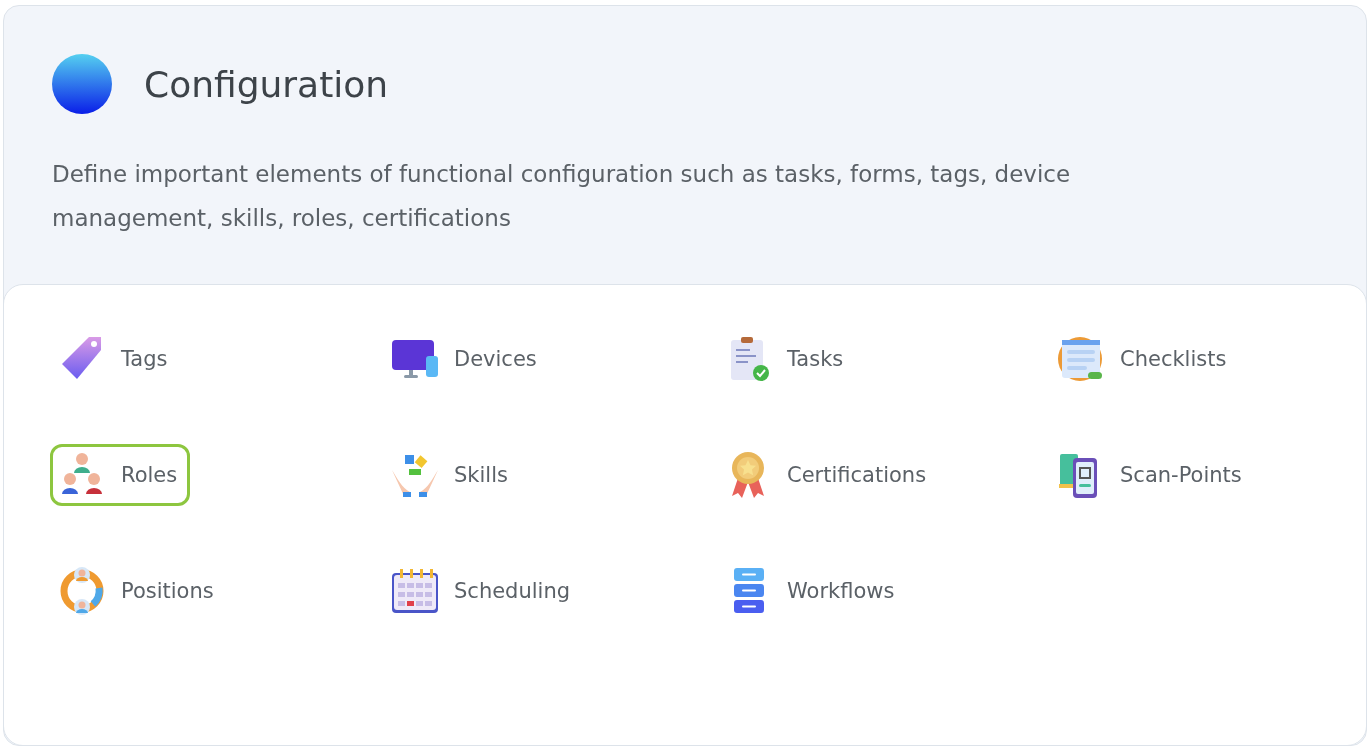  Describe the element at coordinates (415, 591) in the screenshot. I see `calendar-icon` at that location.